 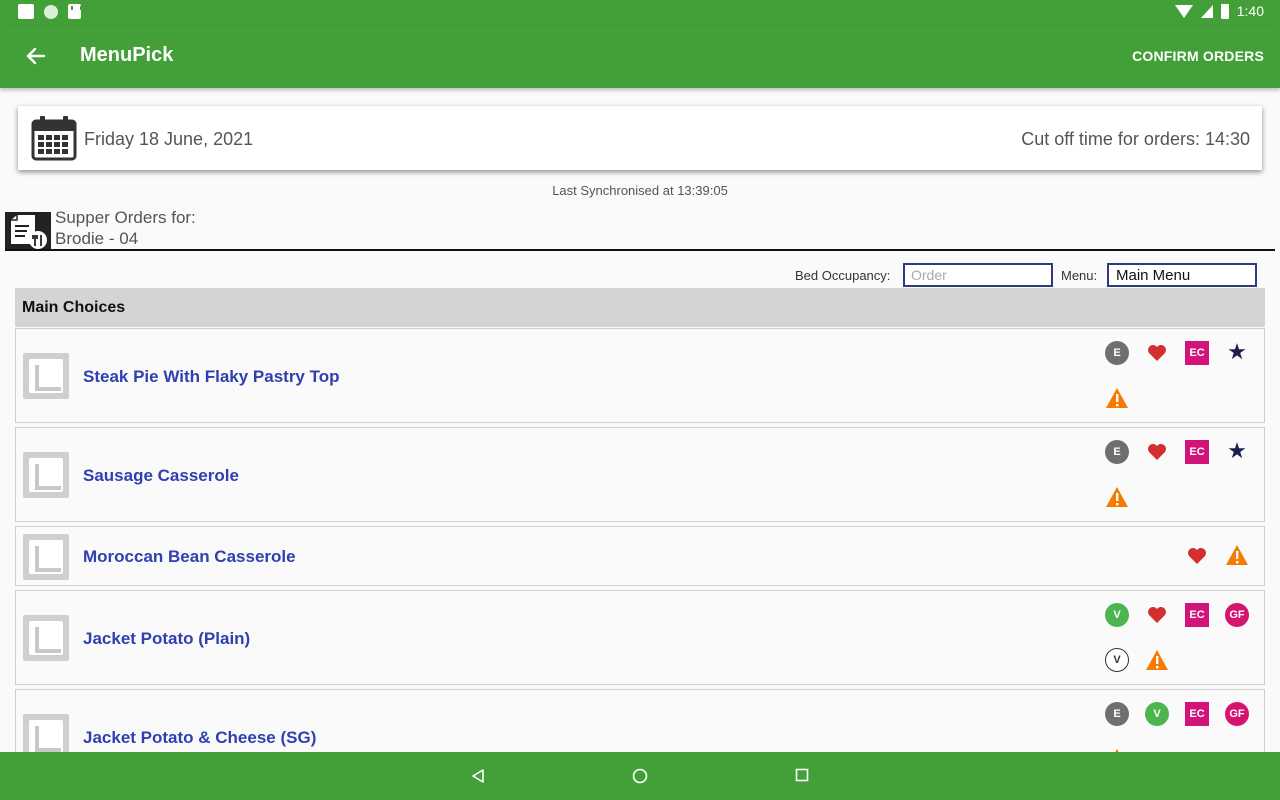 What do you see at coordinates (189, 556) in the screenshot?
I see `item-name: Moroccan Bean Casserole` at bounding box center [189, 556].